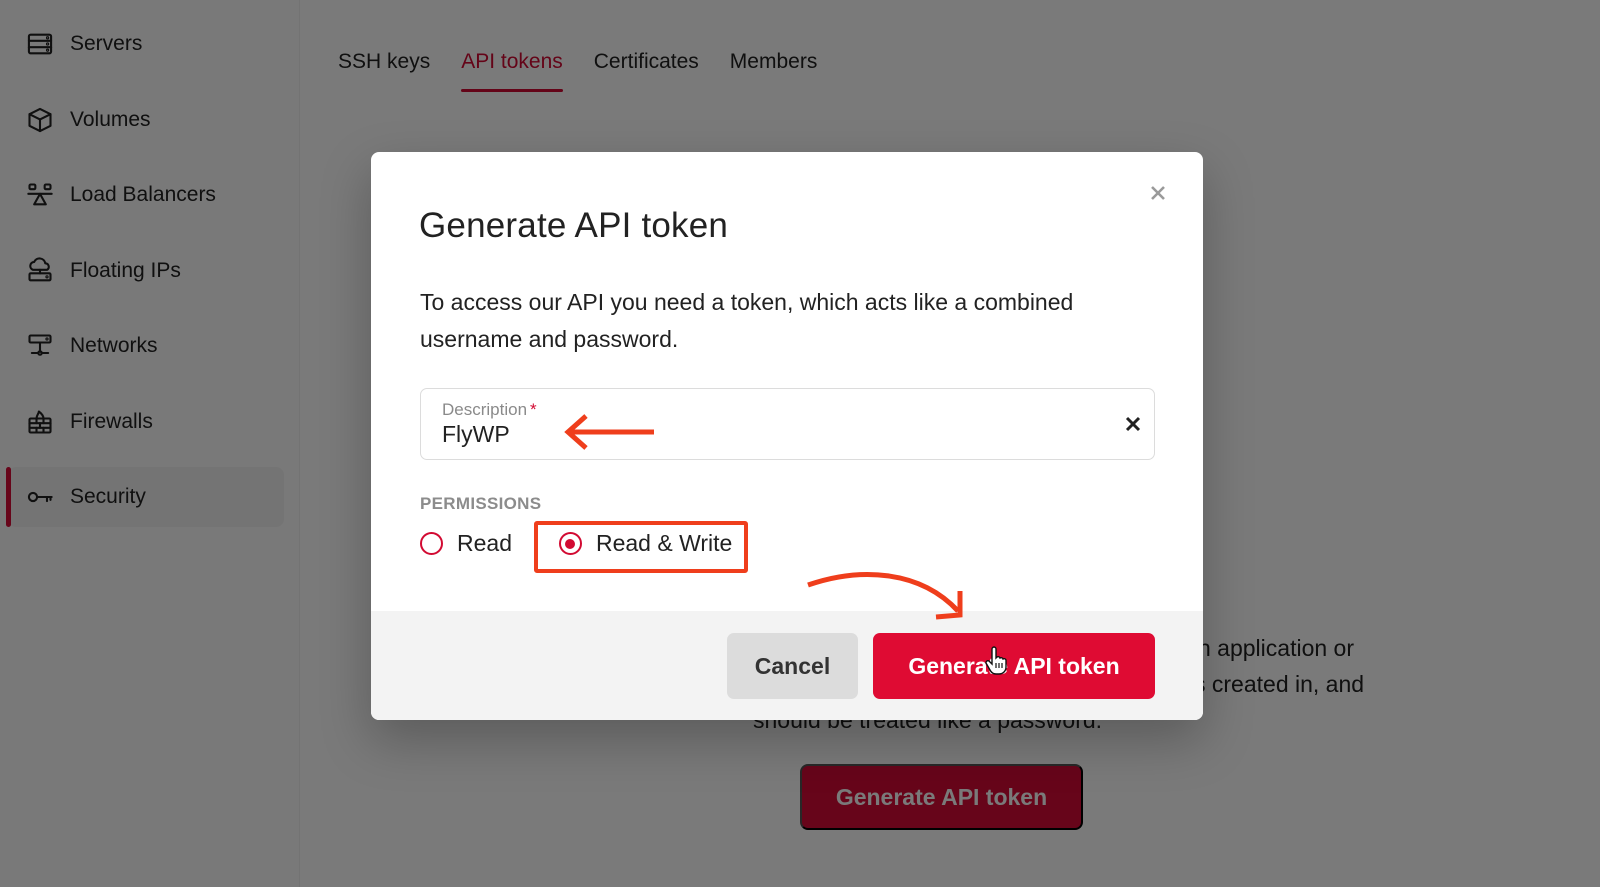 The height and width of the screenshot is (887, 1600). I want to click on cancel-button: Cancel, so click(792, 666).